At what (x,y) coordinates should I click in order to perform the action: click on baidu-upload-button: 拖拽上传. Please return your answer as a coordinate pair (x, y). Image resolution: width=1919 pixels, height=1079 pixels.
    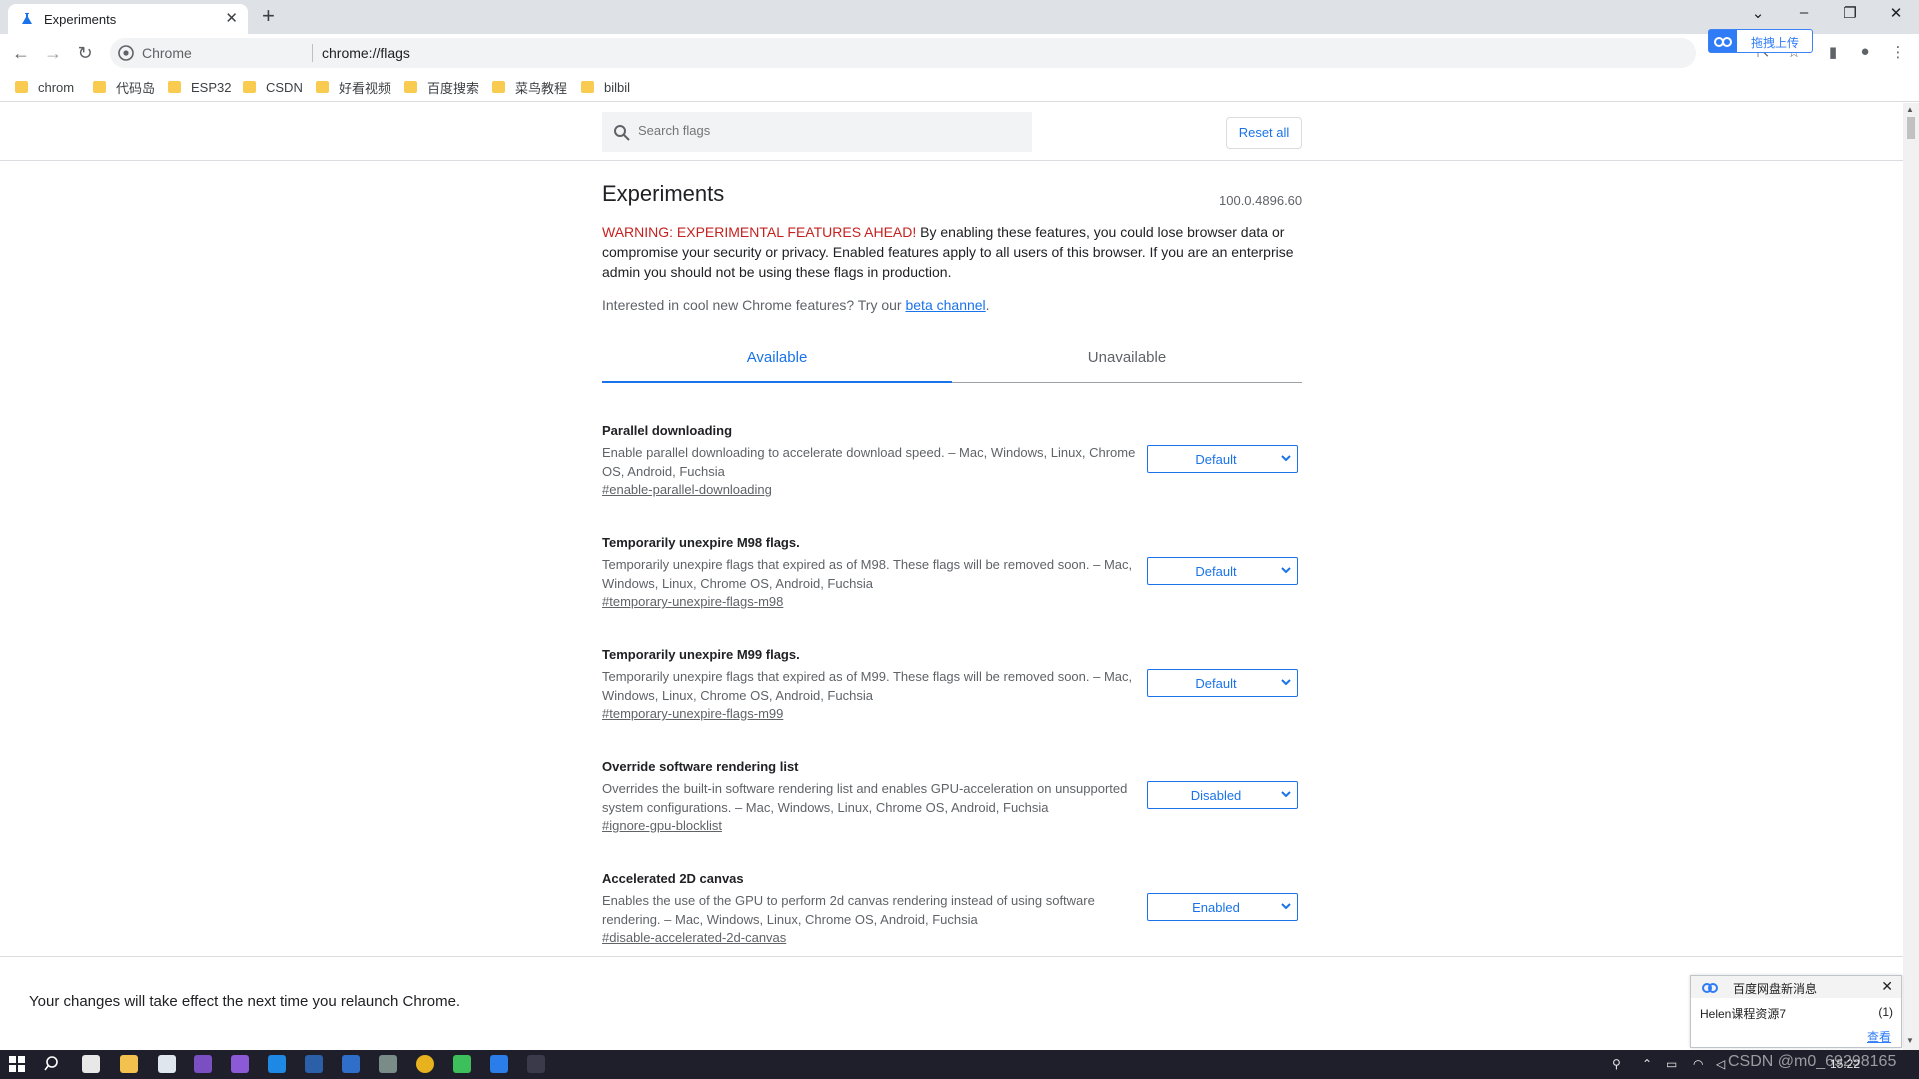
    Looking at the image, I should click on (1760, 41).